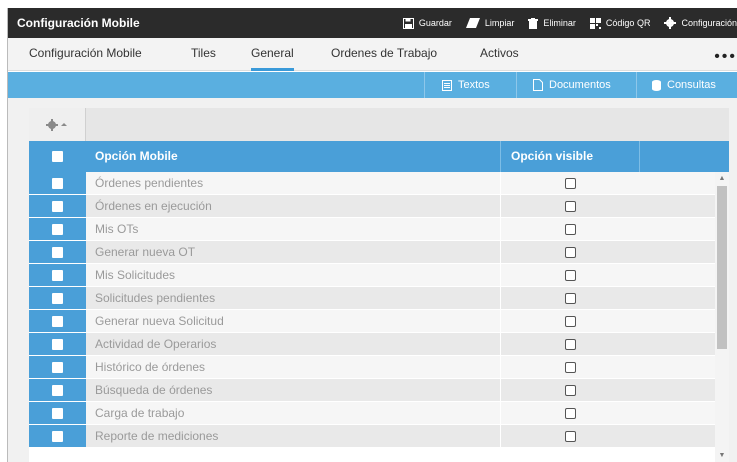 This screenshot has height=462, width=737. I want to click on database-icon, so click(656, 85).